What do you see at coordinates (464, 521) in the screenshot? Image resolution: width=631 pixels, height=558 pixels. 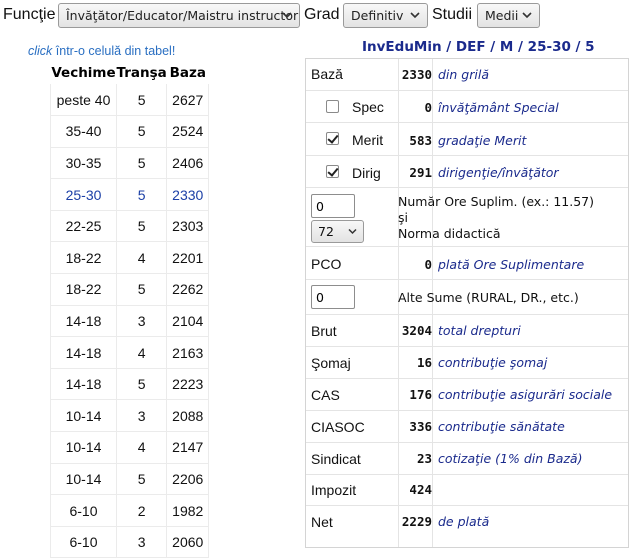 I see `net-desc: de plată` at bounding box center [464, 521].